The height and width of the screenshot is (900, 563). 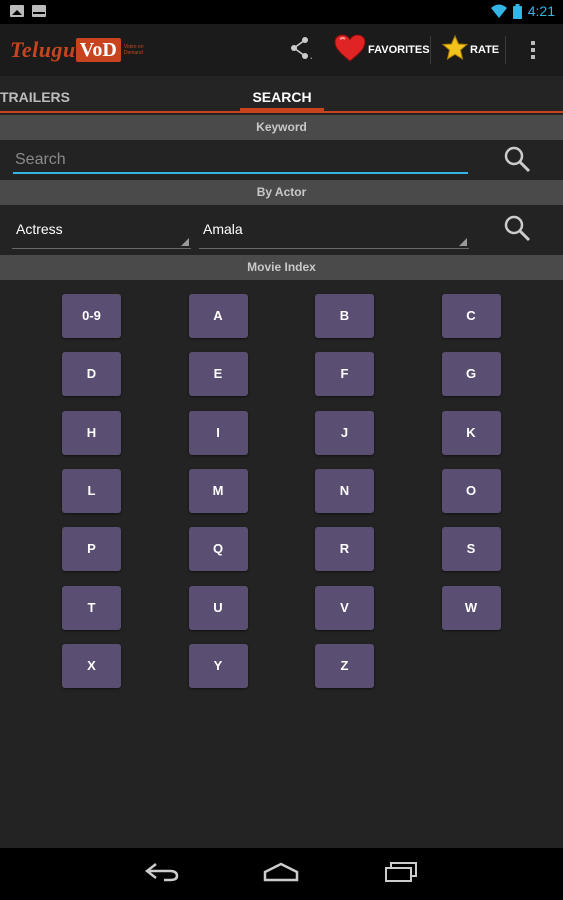 What do you see at coordinates (281, 12) in the screenshot?
I see `status-bar: 4:21` at bounding box center [281, 12].